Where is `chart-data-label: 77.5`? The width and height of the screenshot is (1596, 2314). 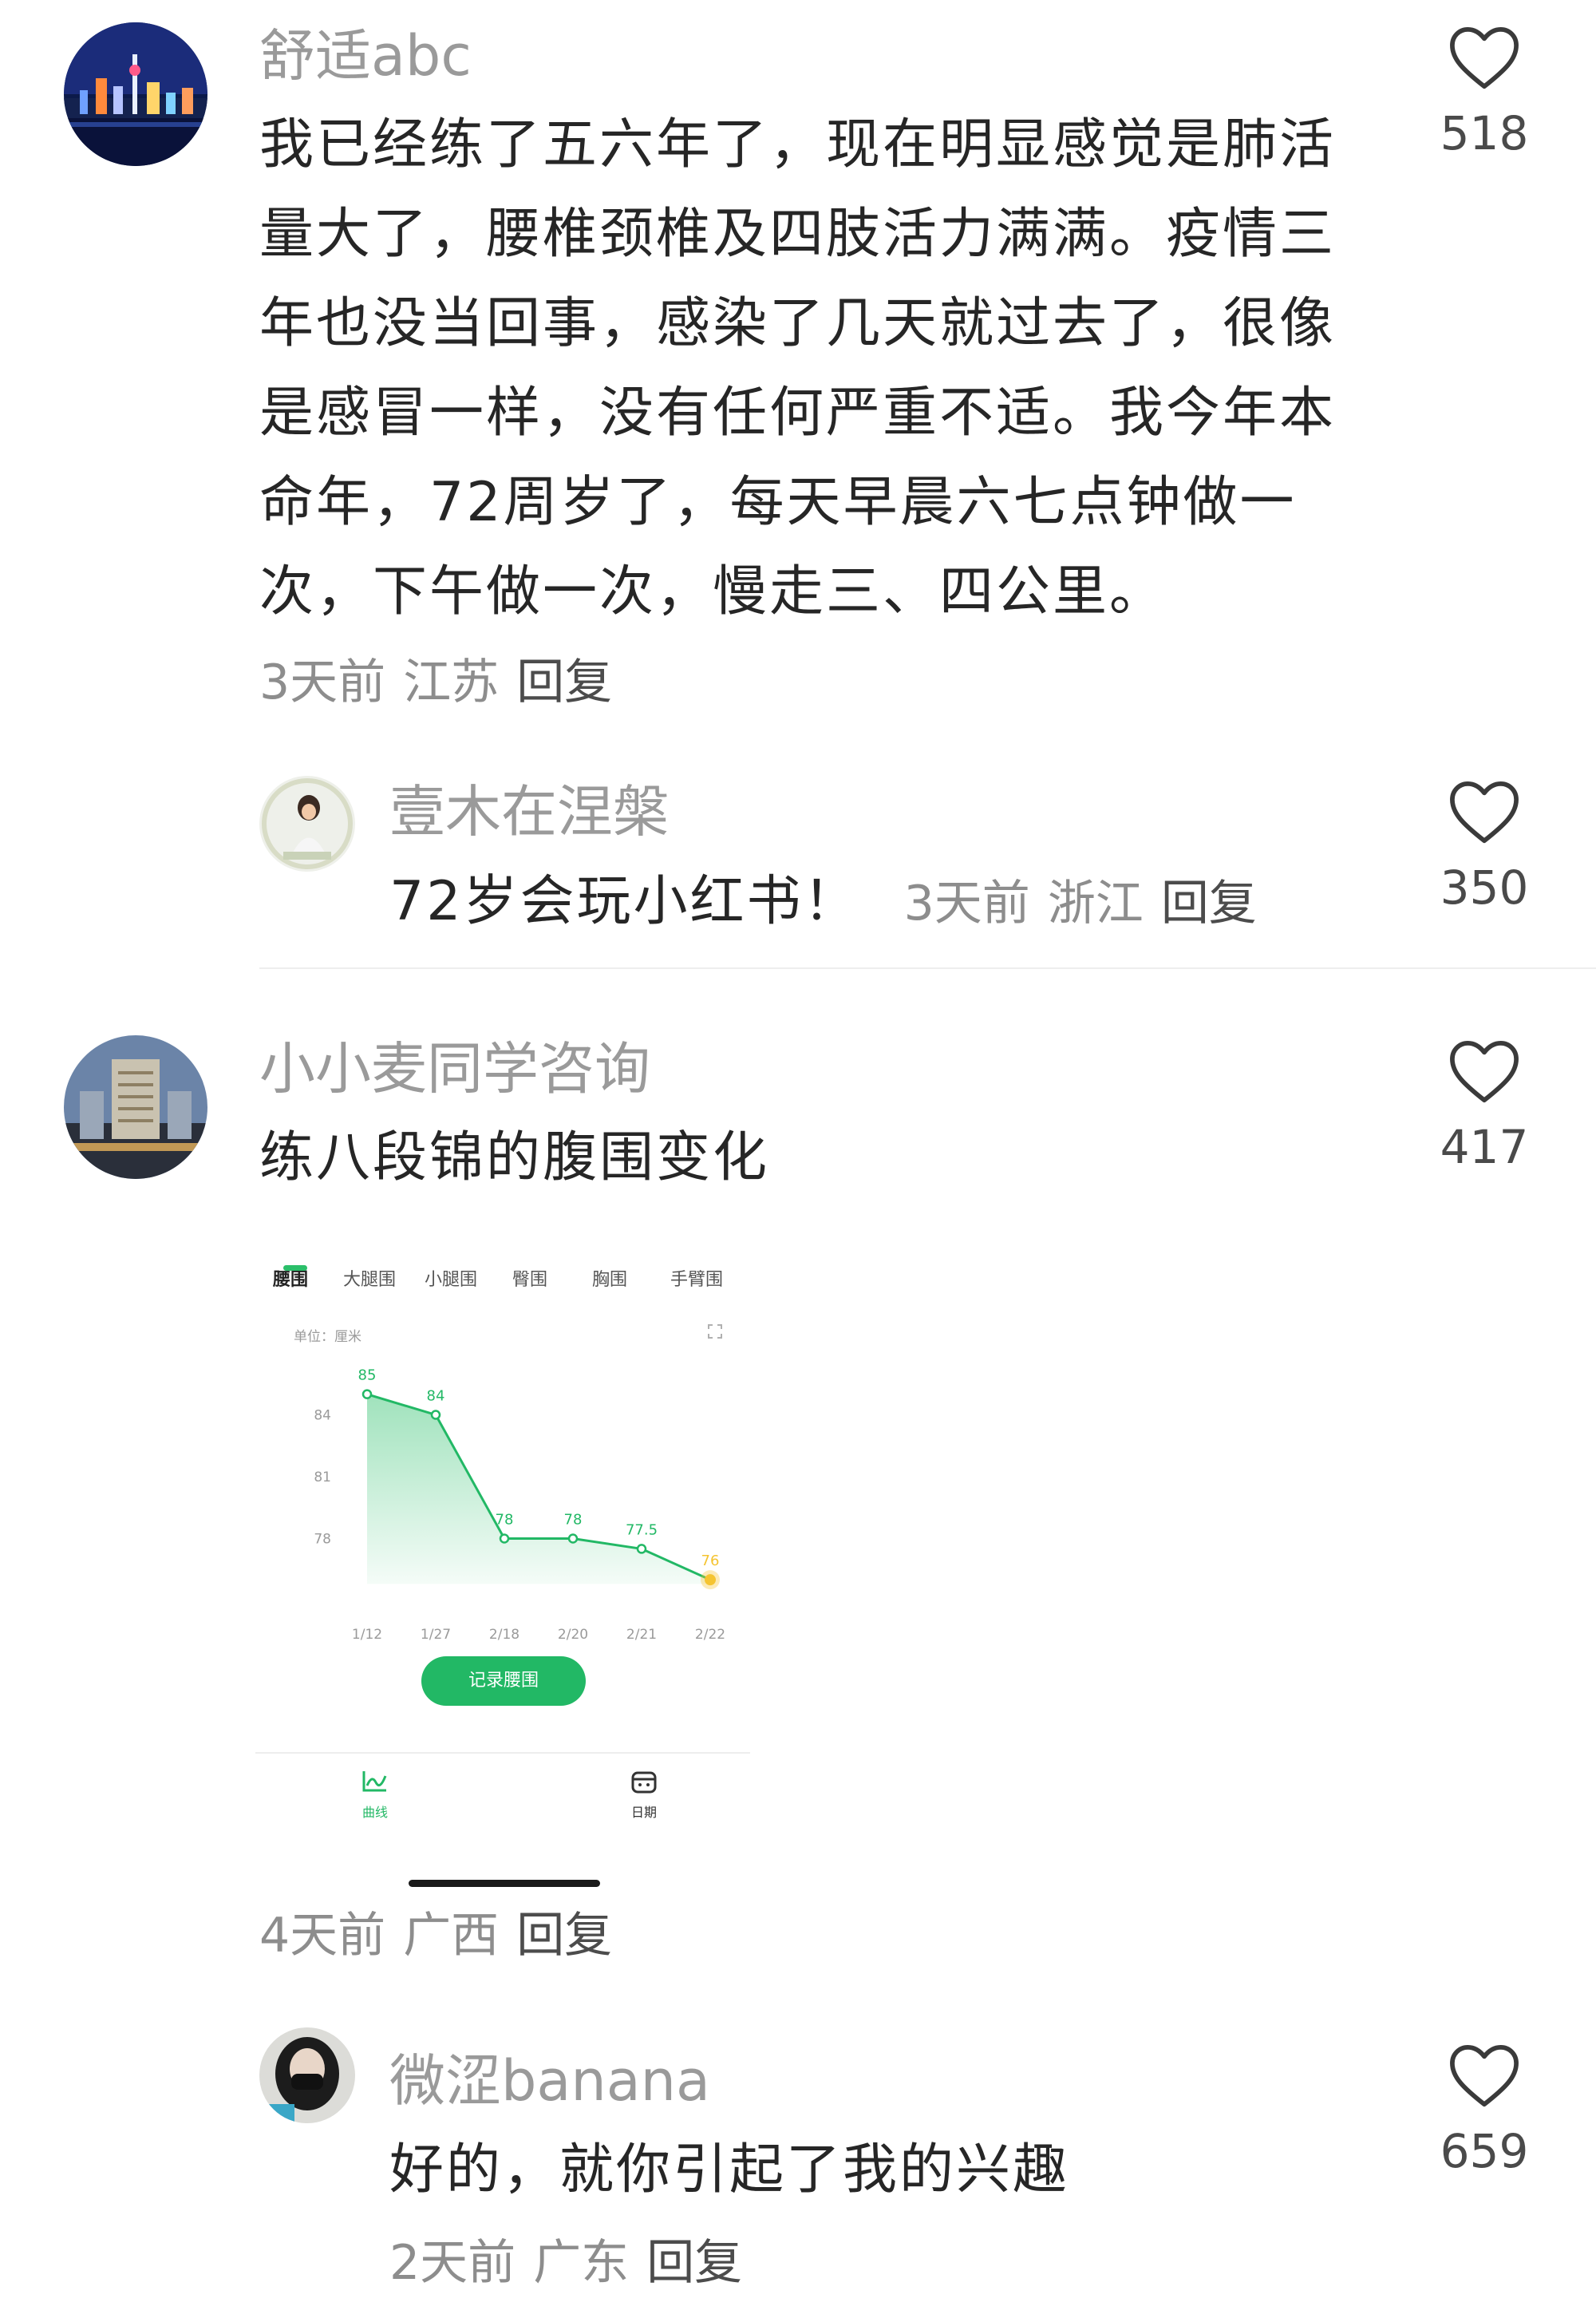
chart-data-label: 77.5 is located at coordinates (642, 1529).